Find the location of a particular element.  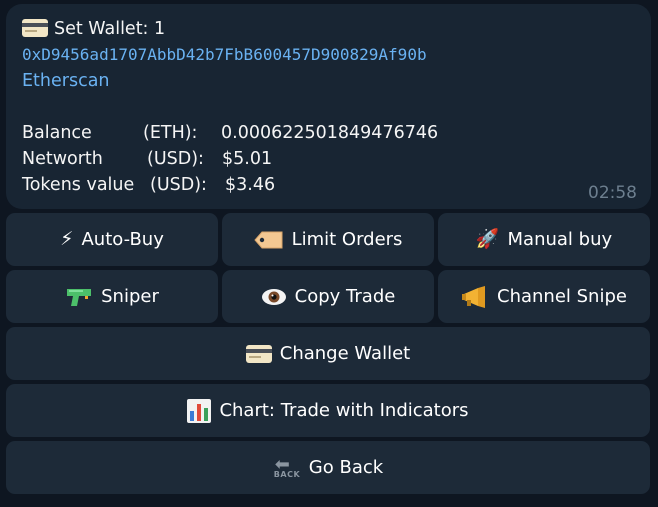

balance-label: Balance is located at coordinates (57, 133).